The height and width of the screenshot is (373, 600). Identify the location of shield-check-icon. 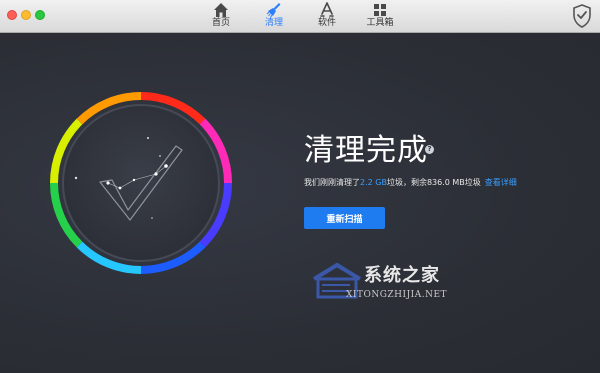
(582, 16).